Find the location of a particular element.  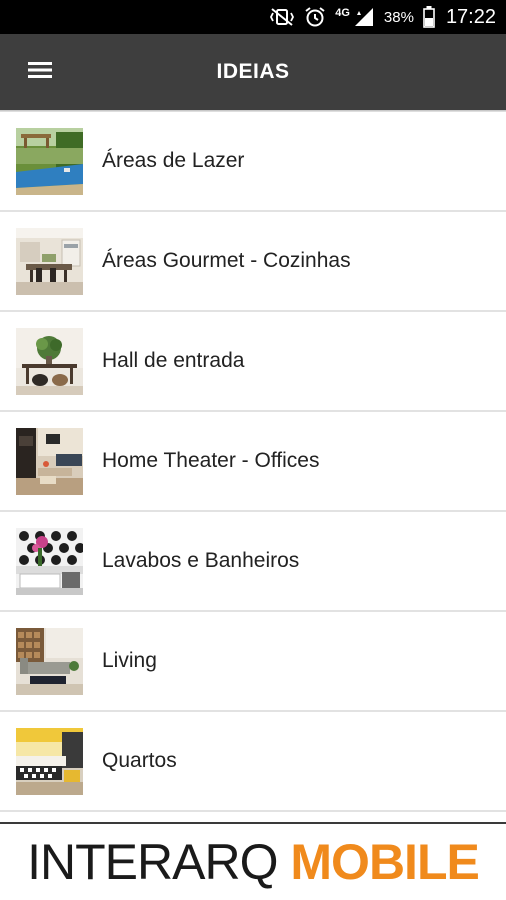

home-theater-thumbnail is located at coordinates (49, 461).